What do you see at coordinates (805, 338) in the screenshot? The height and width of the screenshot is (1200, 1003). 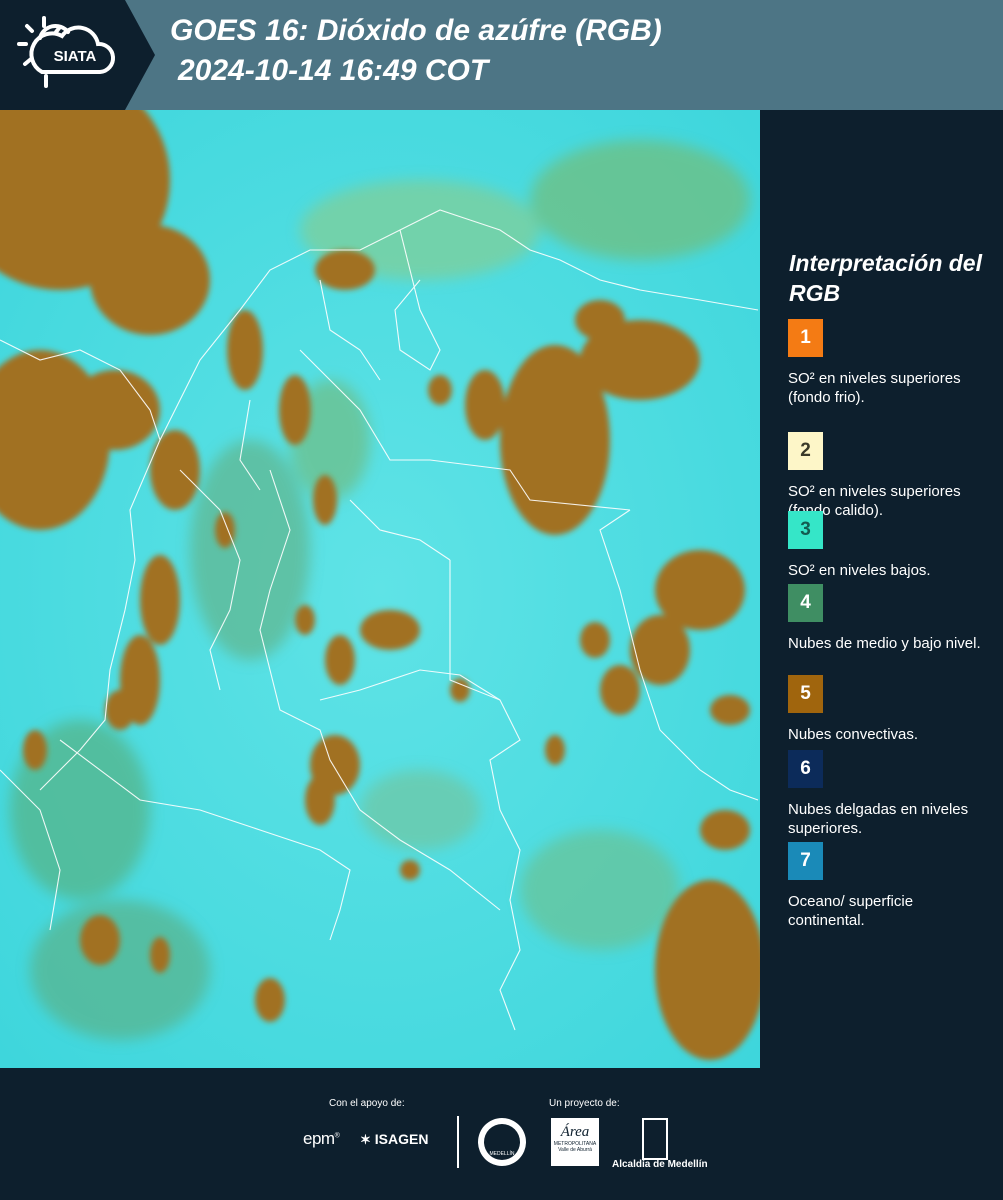 I see `legend-swatch: 1` at bounding box center [805, 338].